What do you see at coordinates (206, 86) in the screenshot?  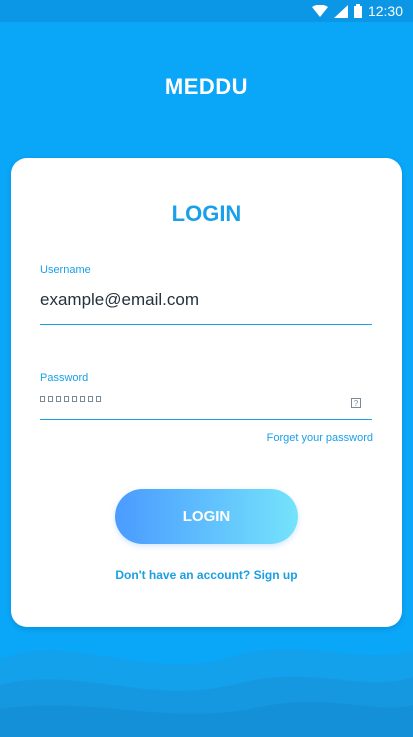 I see `app-title: MEDDU` at bounding box center [206, 86].